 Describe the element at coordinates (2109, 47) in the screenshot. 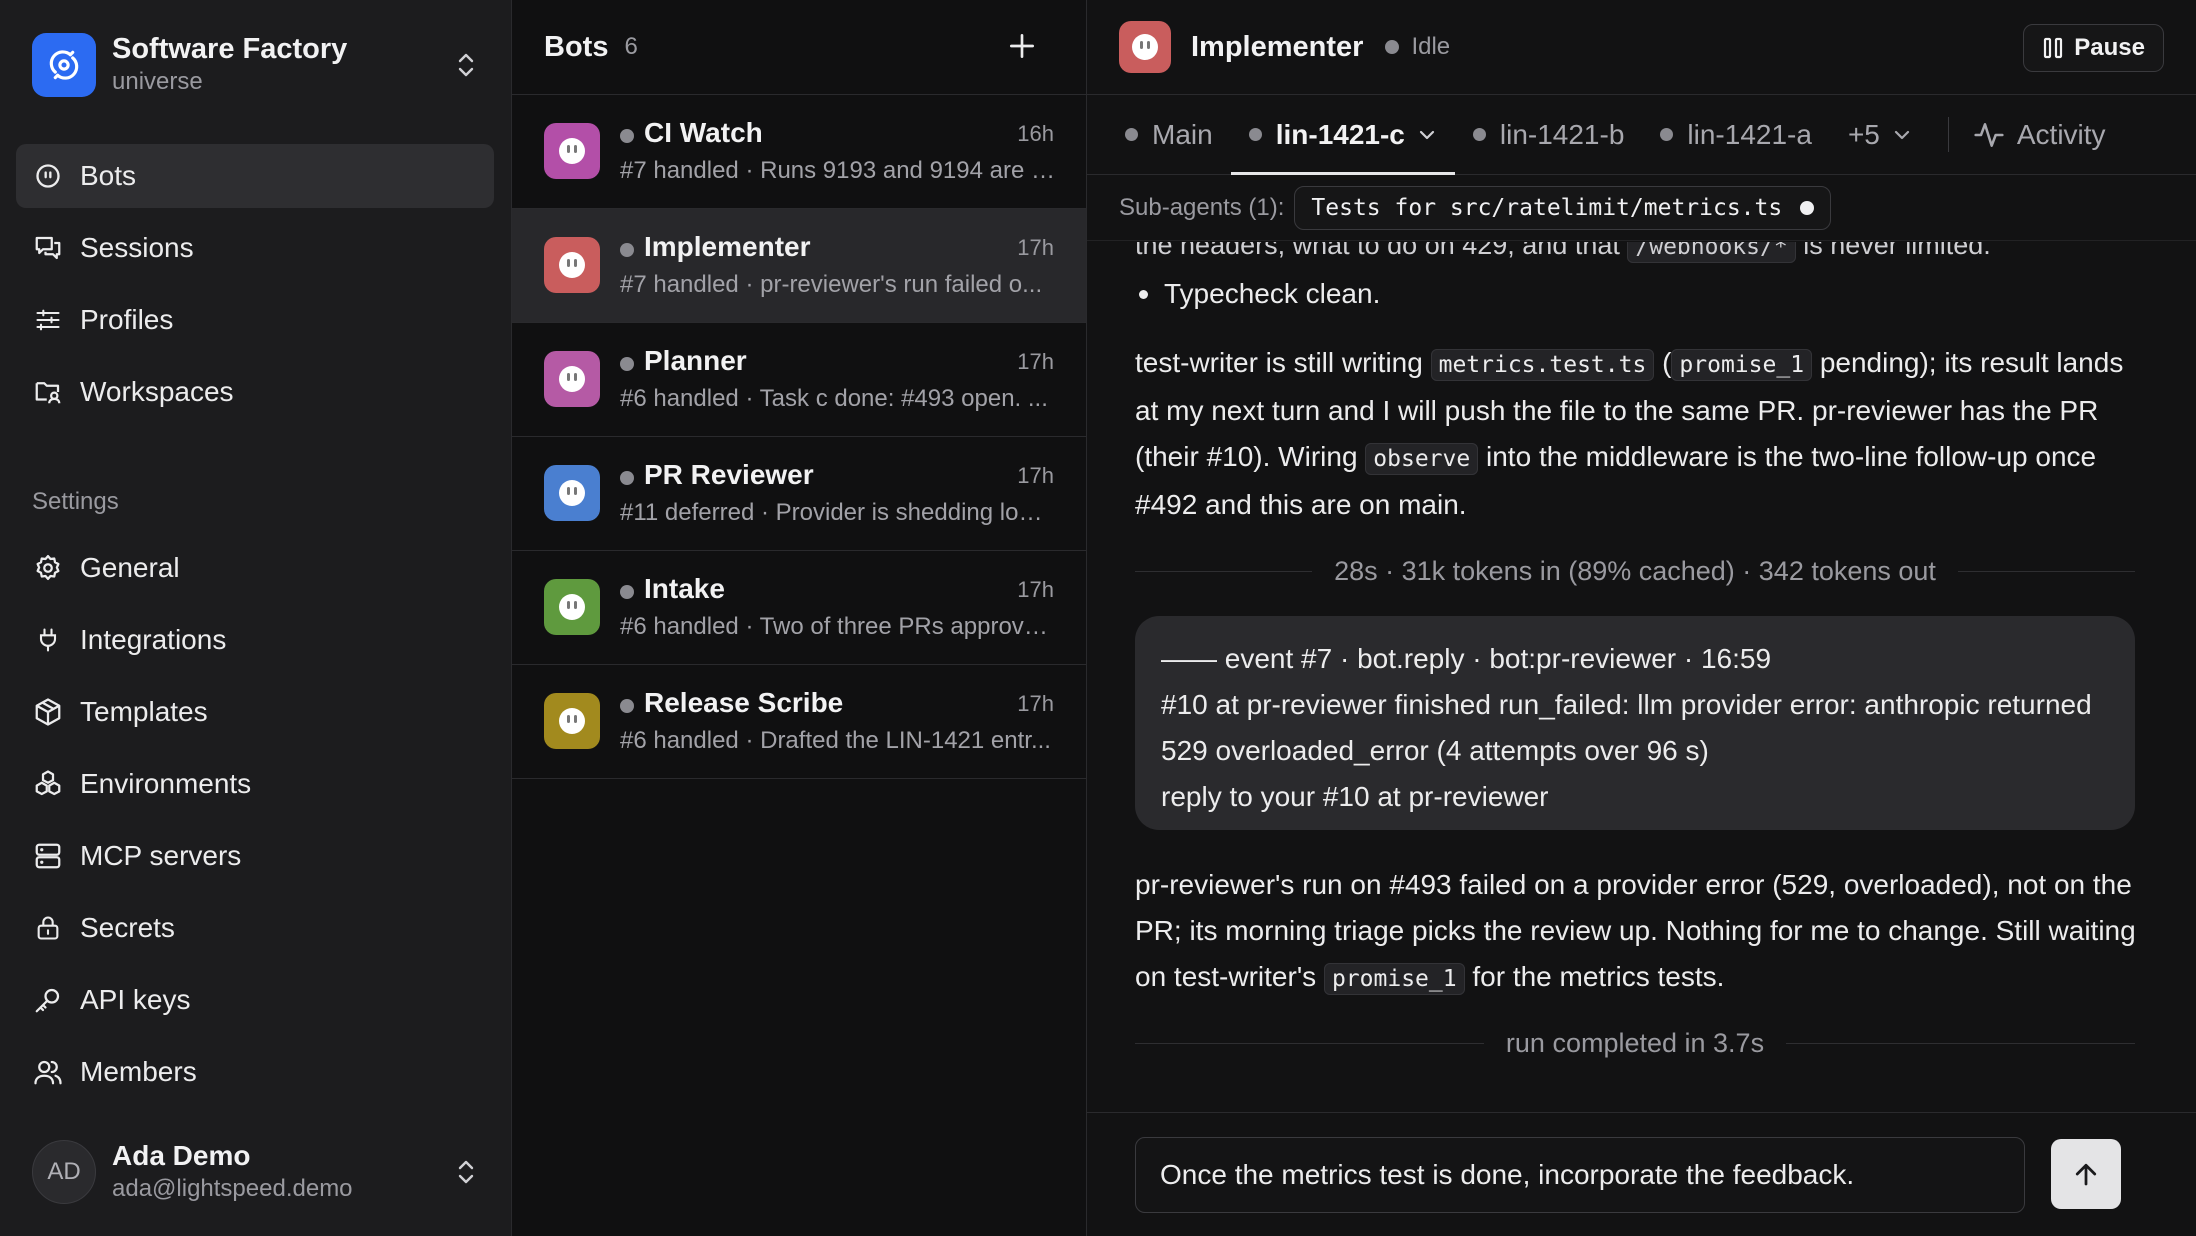

I see `pause-label: Pause` at that location.